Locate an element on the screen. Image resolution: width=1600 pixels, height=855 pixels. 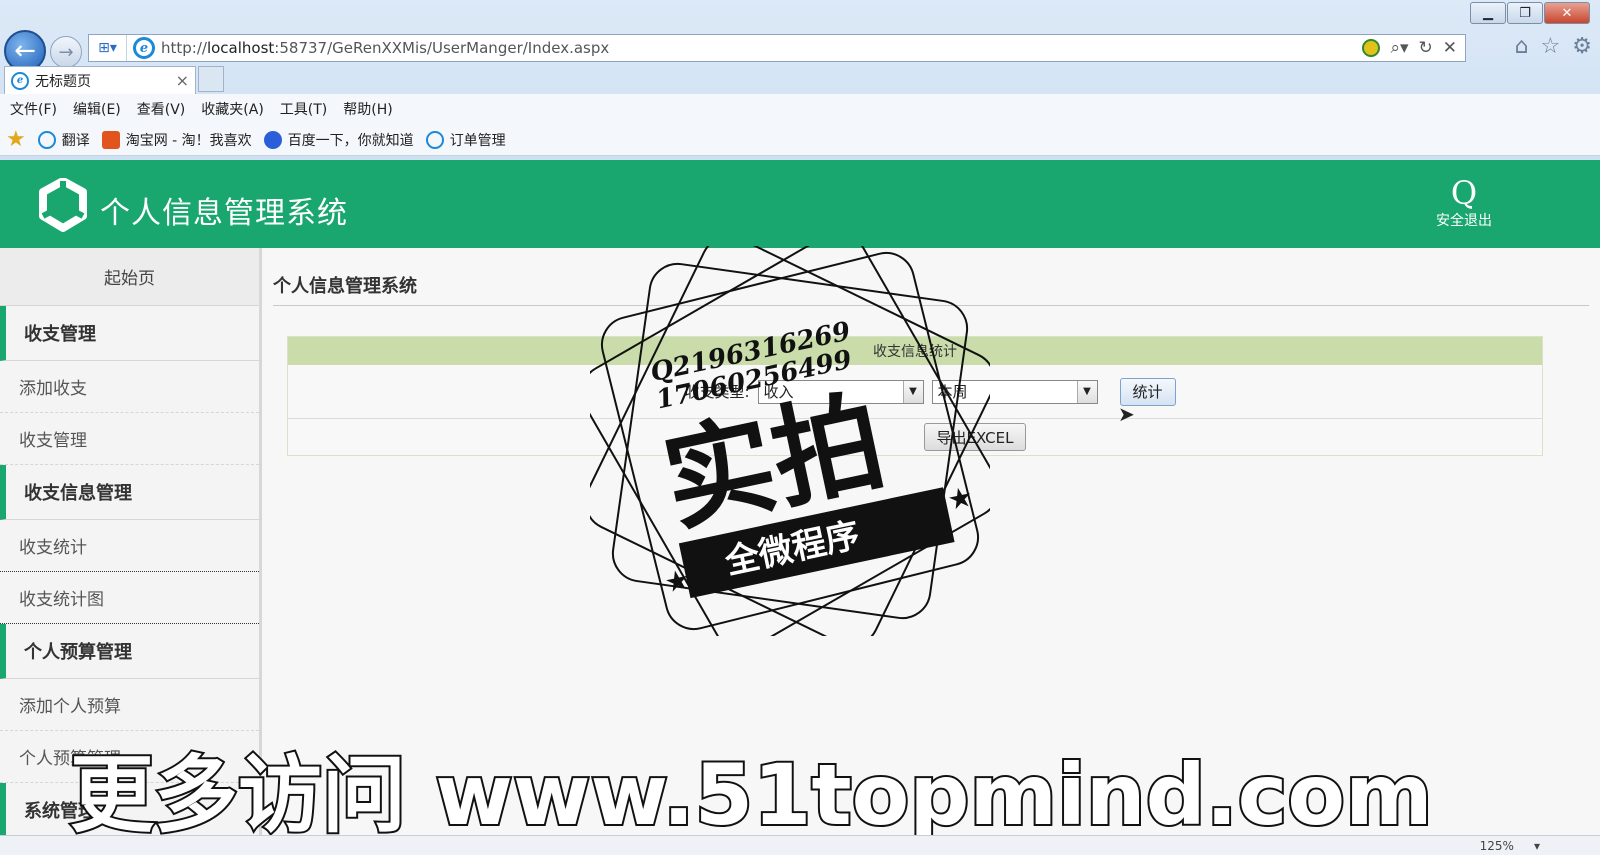
chevron-down-icon: ▼ is located at coordinates (1086, 391).